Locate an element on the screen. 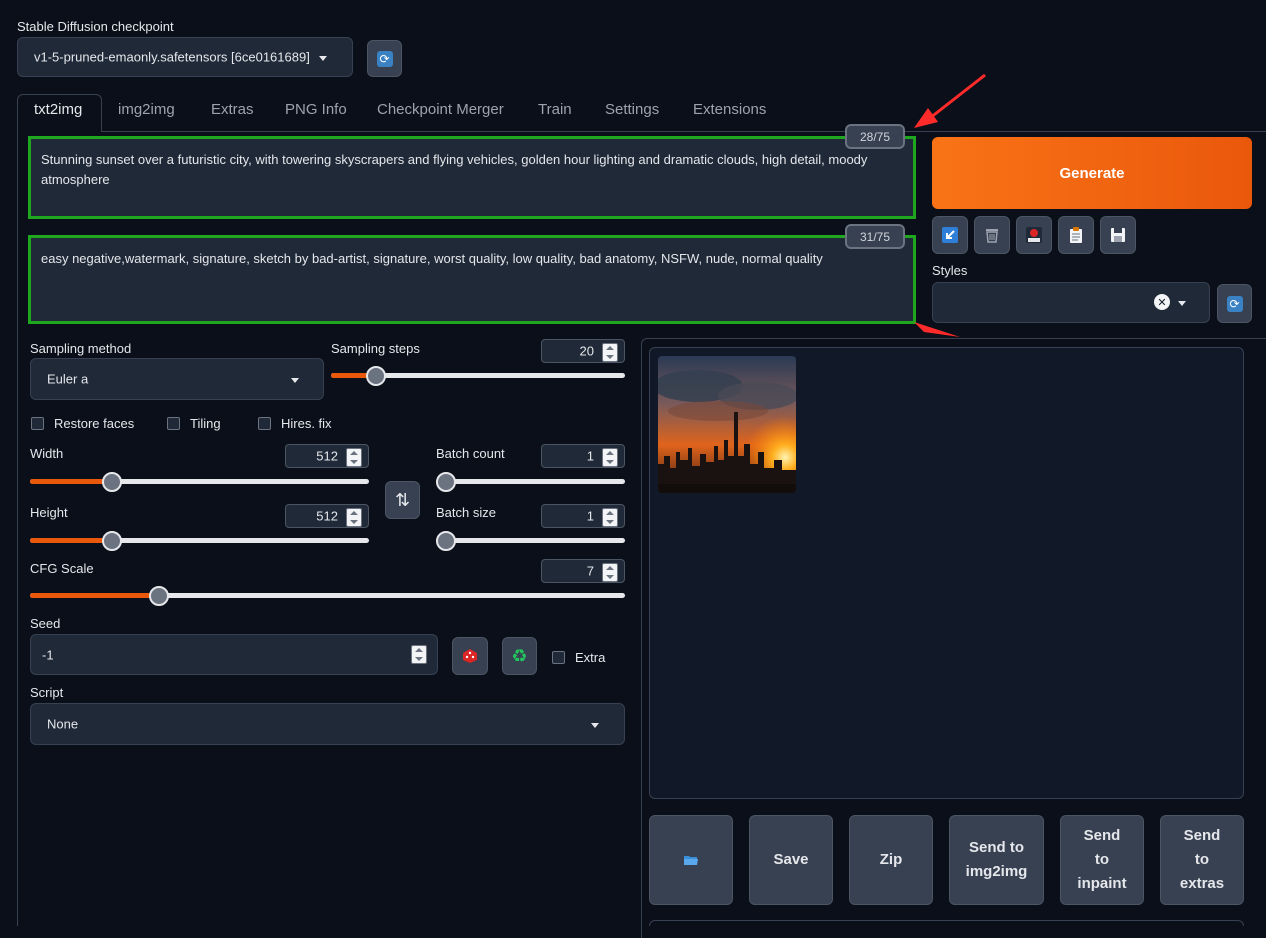  negative-prompt-token-counter: 31/75 is located at coordinates (875, 236).